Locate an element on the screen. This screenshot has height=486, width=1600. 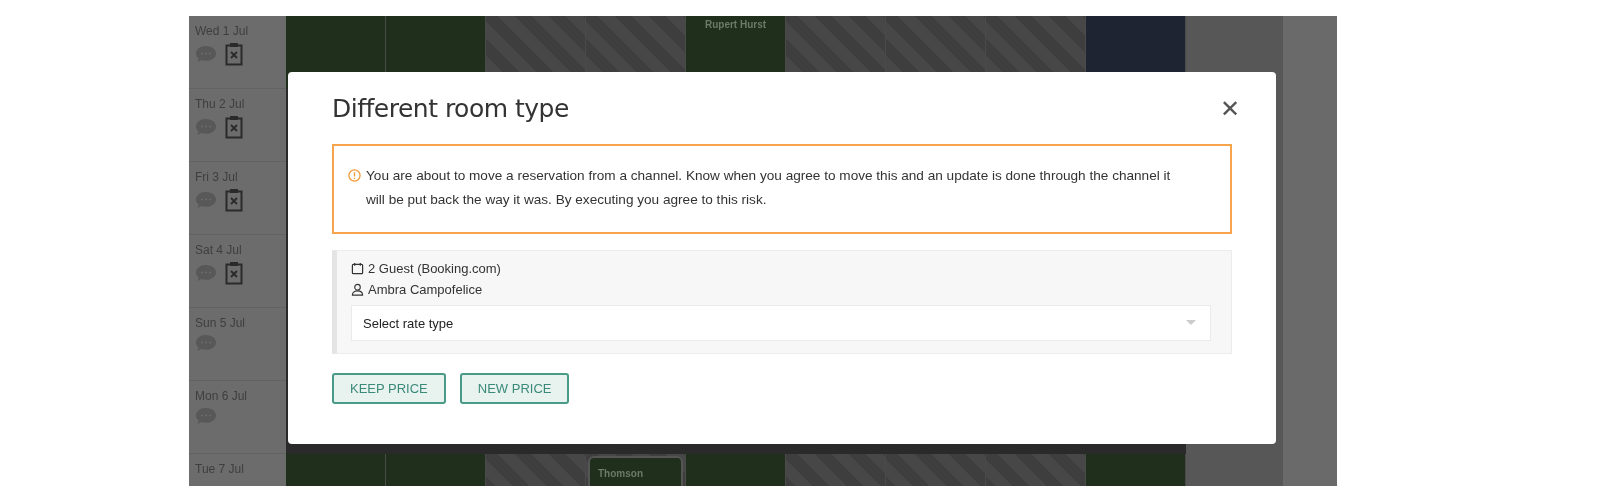
warning-text: You are about to move a reservation from a channel. Know when you agree to move this and an update is done through the channel it will be put back the way it was. By executing you agree to this risk. is located at coordinates (769, 188).